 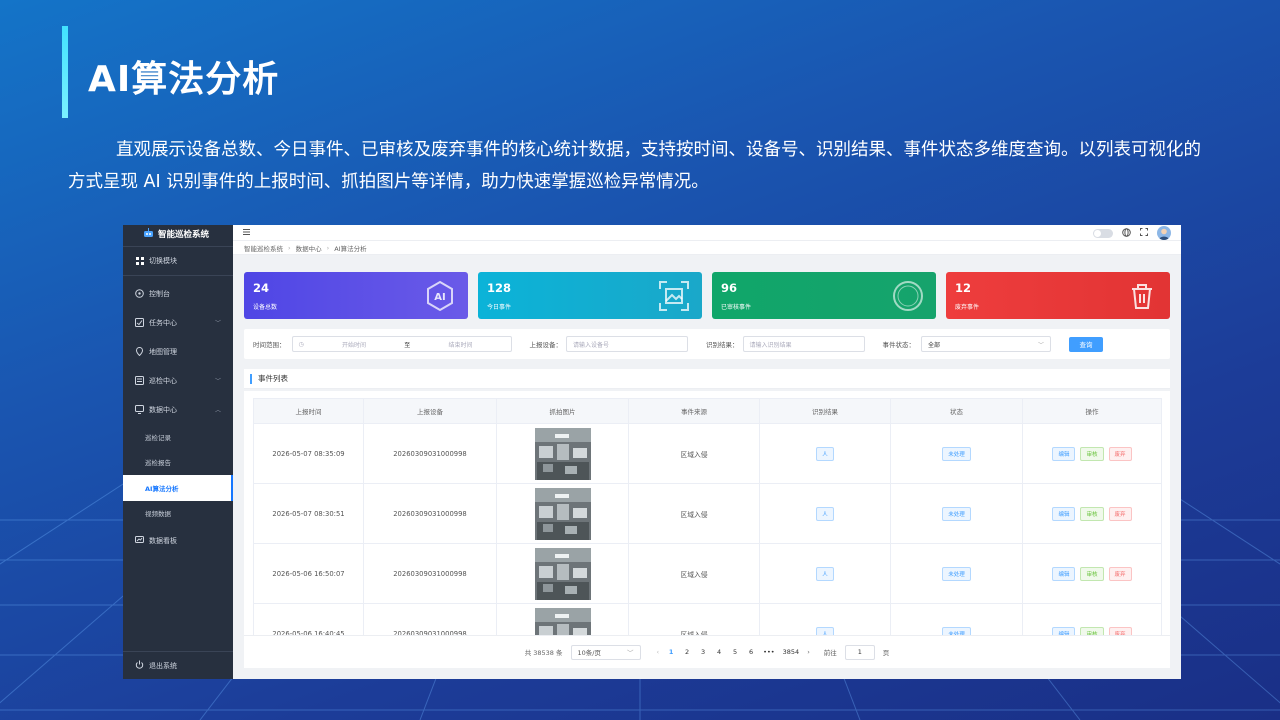 What do you see at coordinates (163, 261) in the screenshot?
I see `switch-module-label: 切换模块` at bounding box center [163, 261].